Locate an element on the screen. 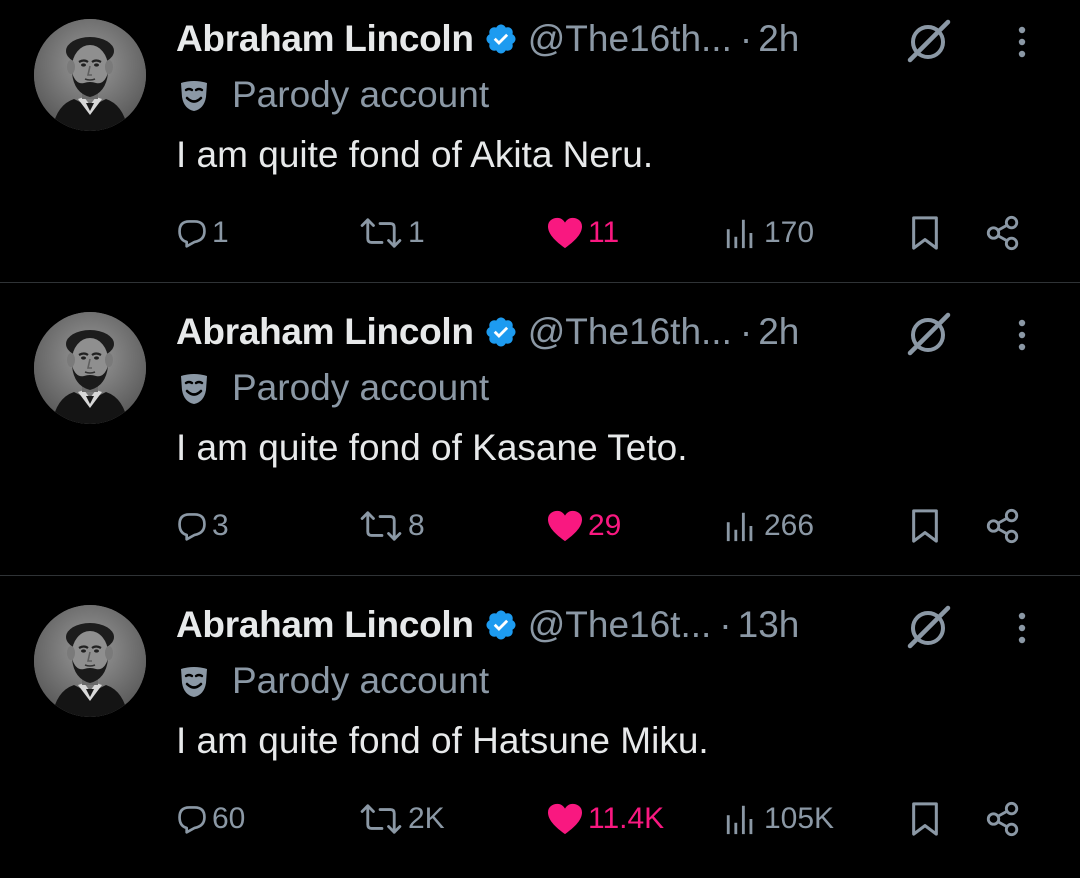 This screenshot has width=1080, height=878. retweet-count: 1 is located at coordinates (416, 232).